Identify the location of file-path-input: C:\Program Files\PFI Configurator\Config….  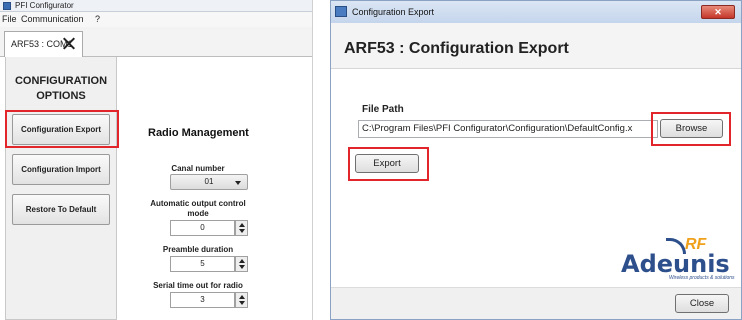
(508, 129).